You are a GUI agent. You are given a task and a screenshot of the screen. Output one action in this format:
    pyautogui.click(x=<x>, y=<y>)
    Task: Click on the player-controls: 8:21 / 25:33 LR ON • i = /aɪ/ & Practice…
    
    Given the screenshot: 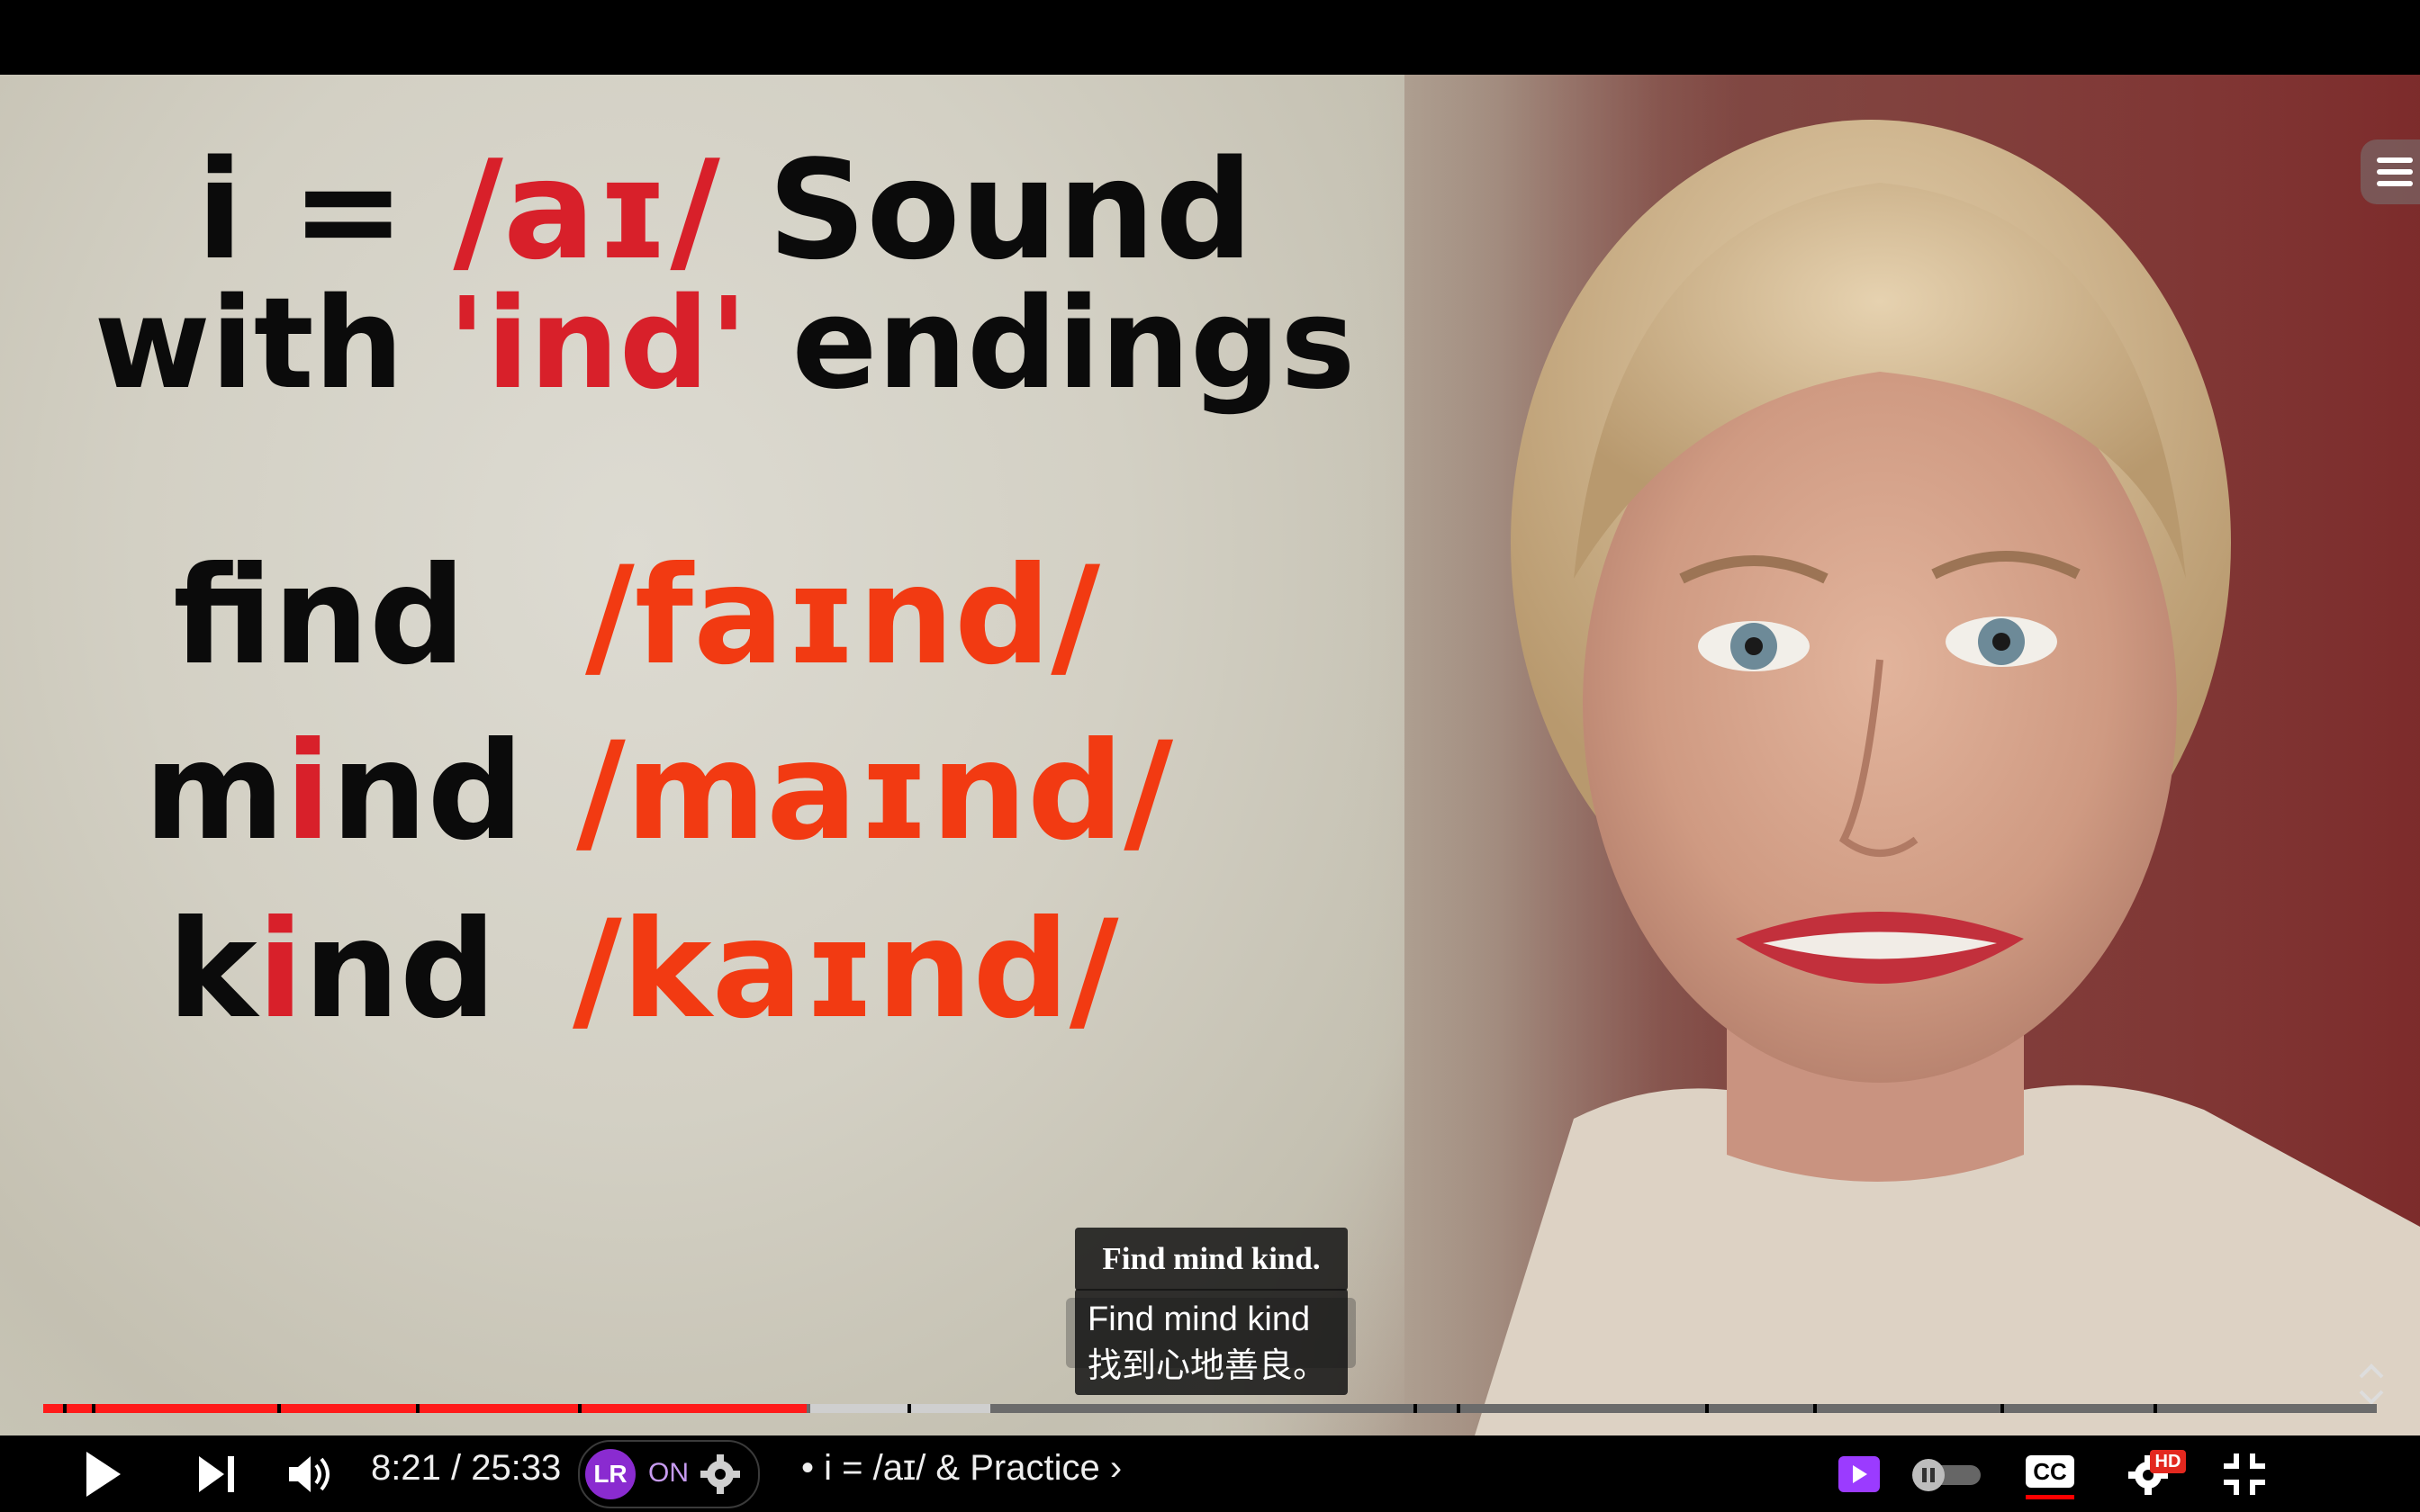 What is the action you would take?
    pyautogui.click(x=1210, y=1474)
    